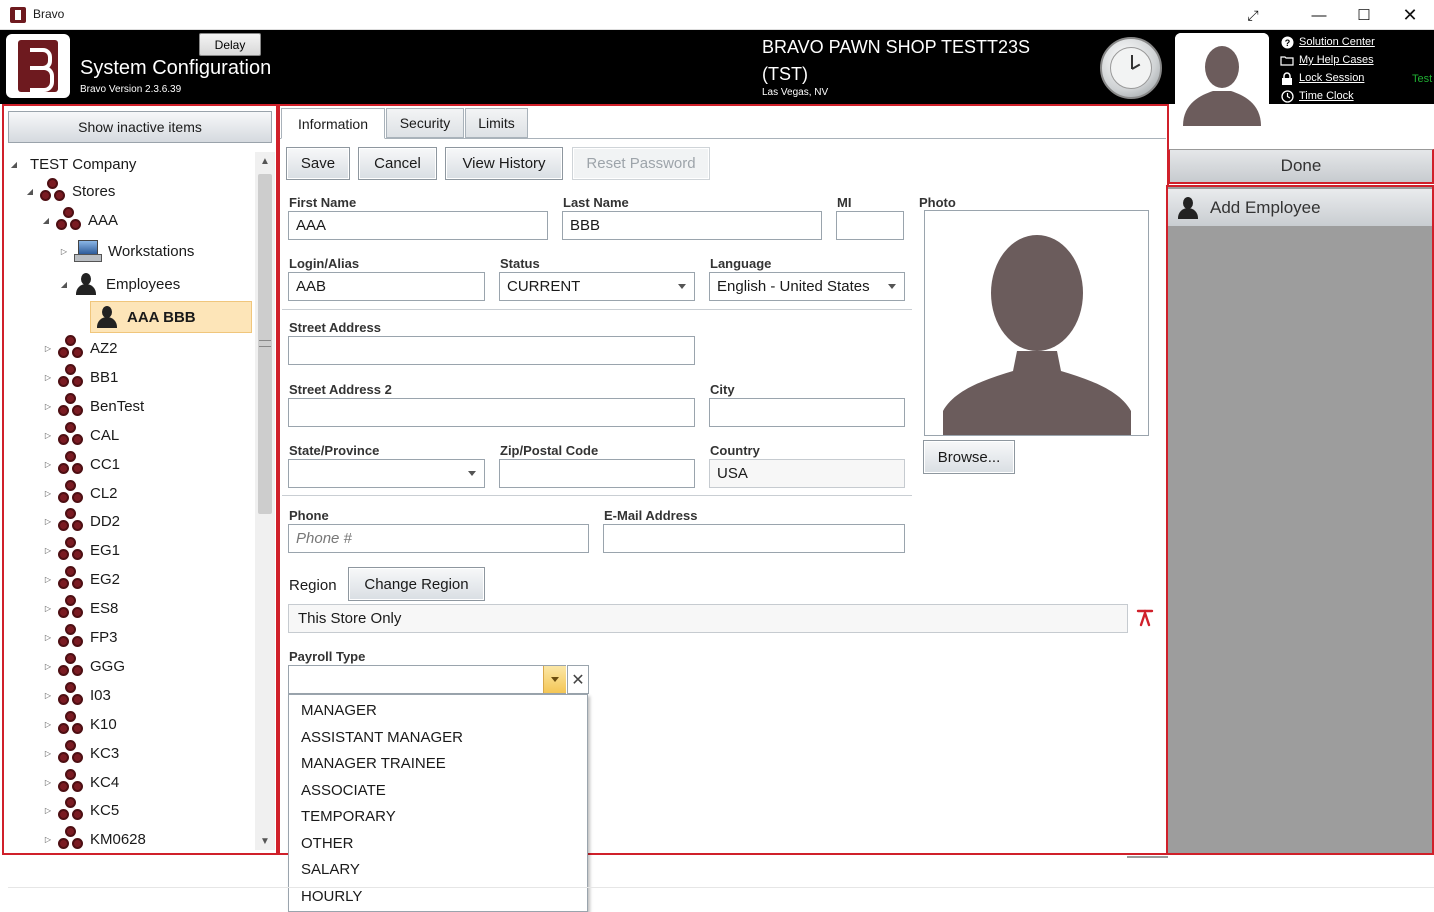 Image resolution: width=1434 pixels, height=912 pixels. What do you see at coordinates (265, 501) in the screenshot?
I see `tree-scrollbar: ▲ ▼` at bounding box center [265, 501].